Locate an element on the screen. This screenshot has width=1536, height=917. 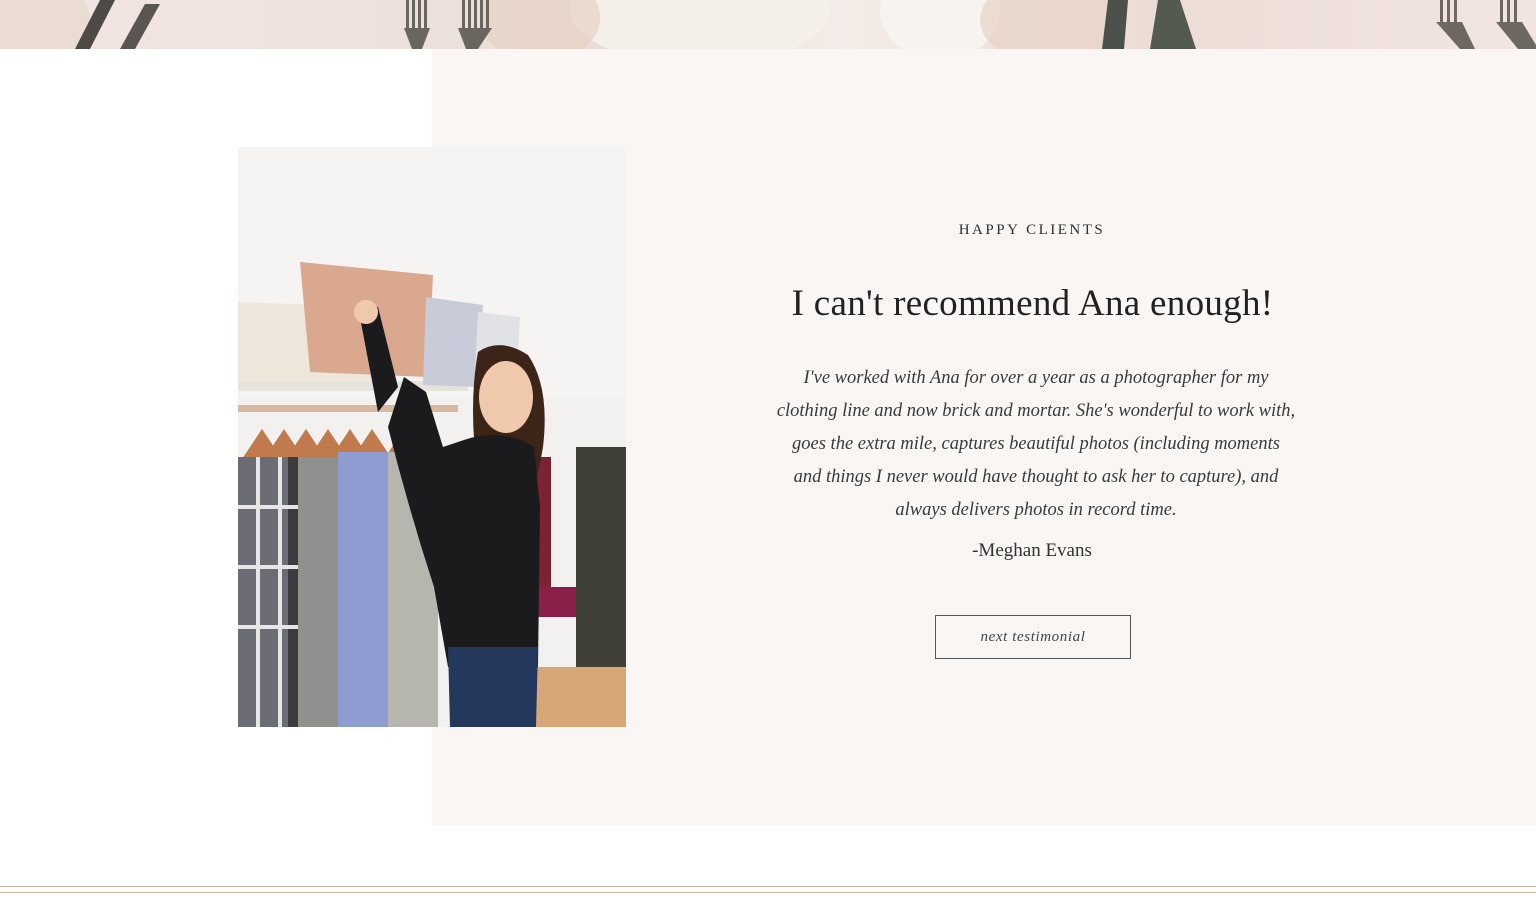
testimonial-author: -Meghan Evans is located at coordinates (1032, 550).